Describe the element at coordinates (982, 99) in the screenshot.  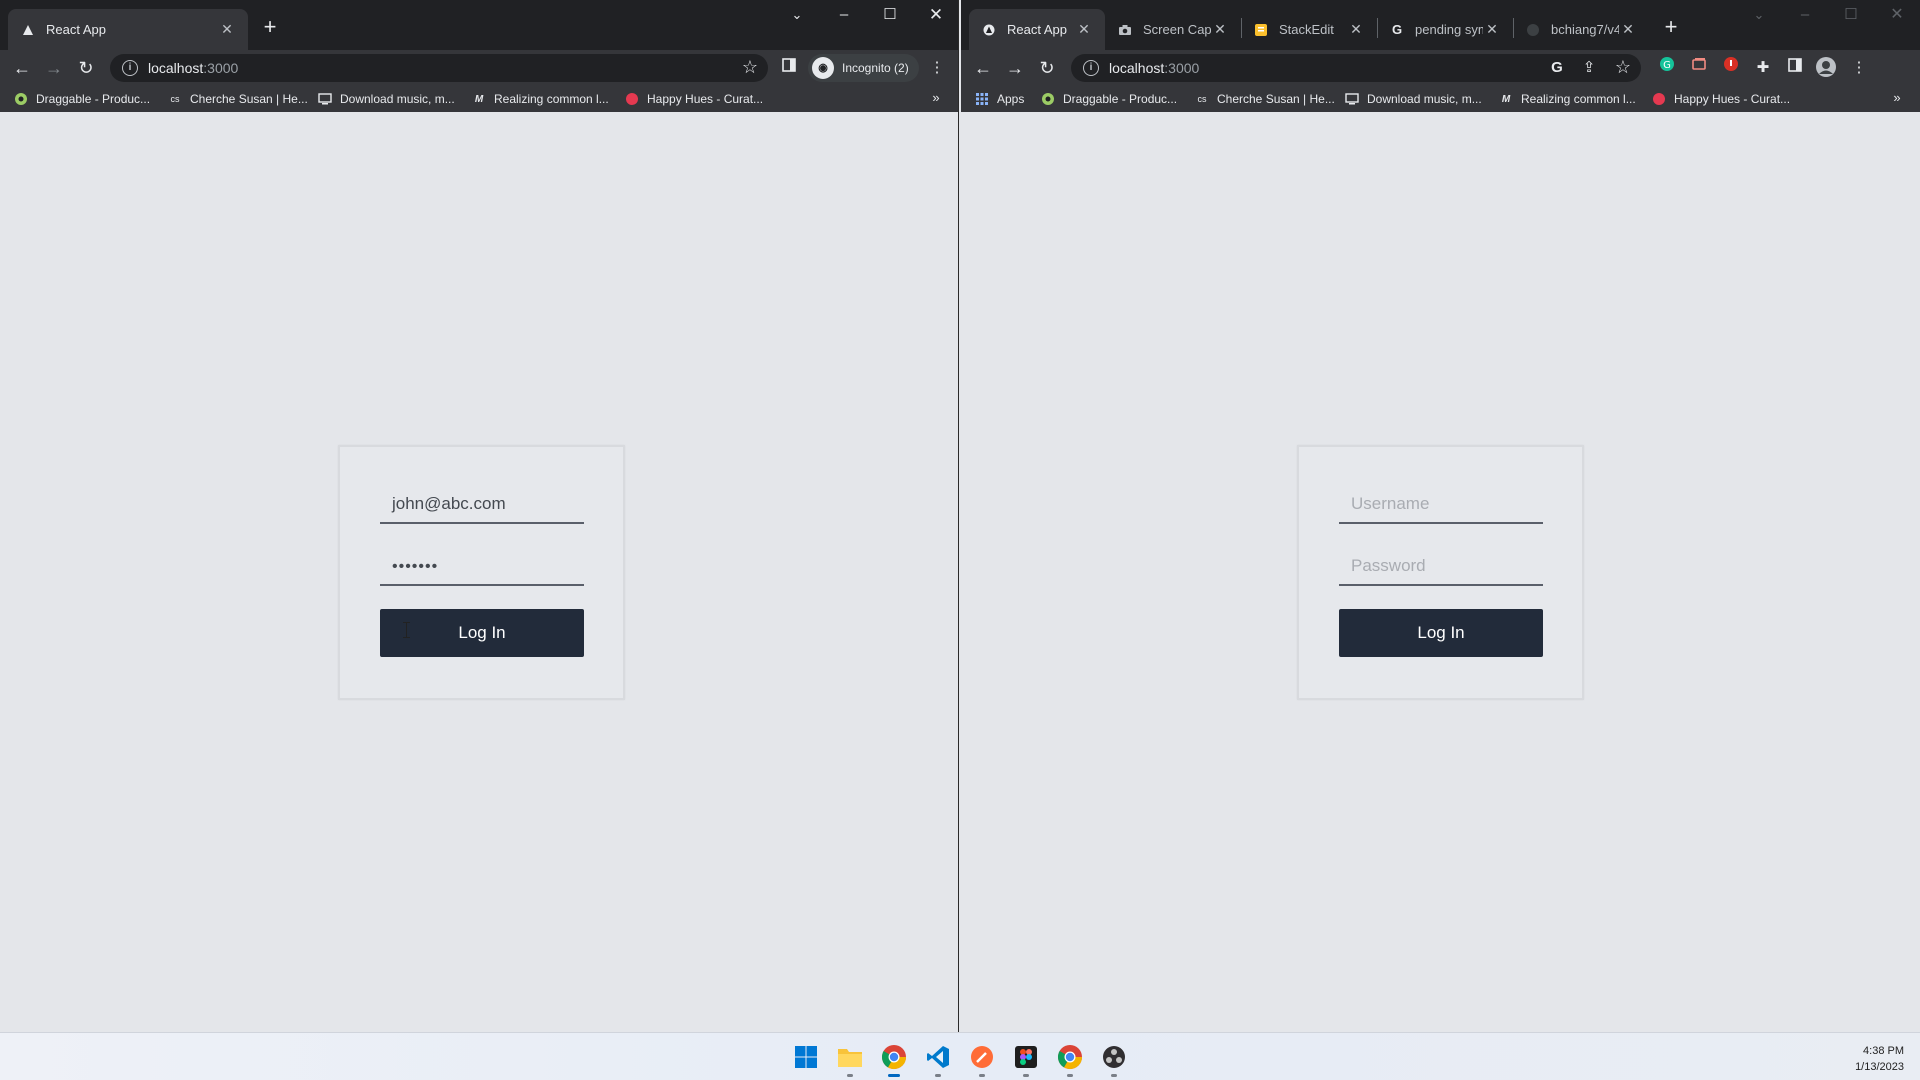
I see `apps-grid-icon` at that location.